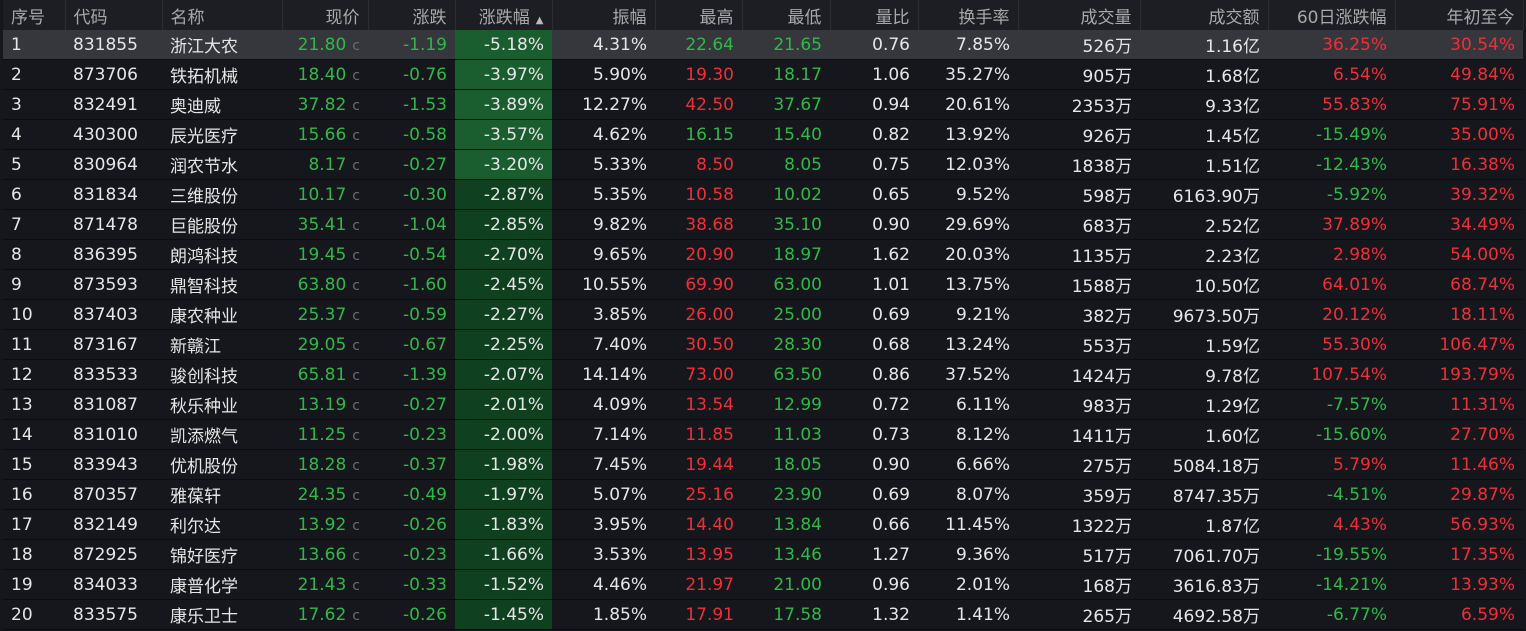 The width and height of the screenshot is (1526, 631). What do you see at coordinates (1204, 524) in the screenshot?
I see `cell-amount: 1.87亿` at bounding box center [1204, 524].